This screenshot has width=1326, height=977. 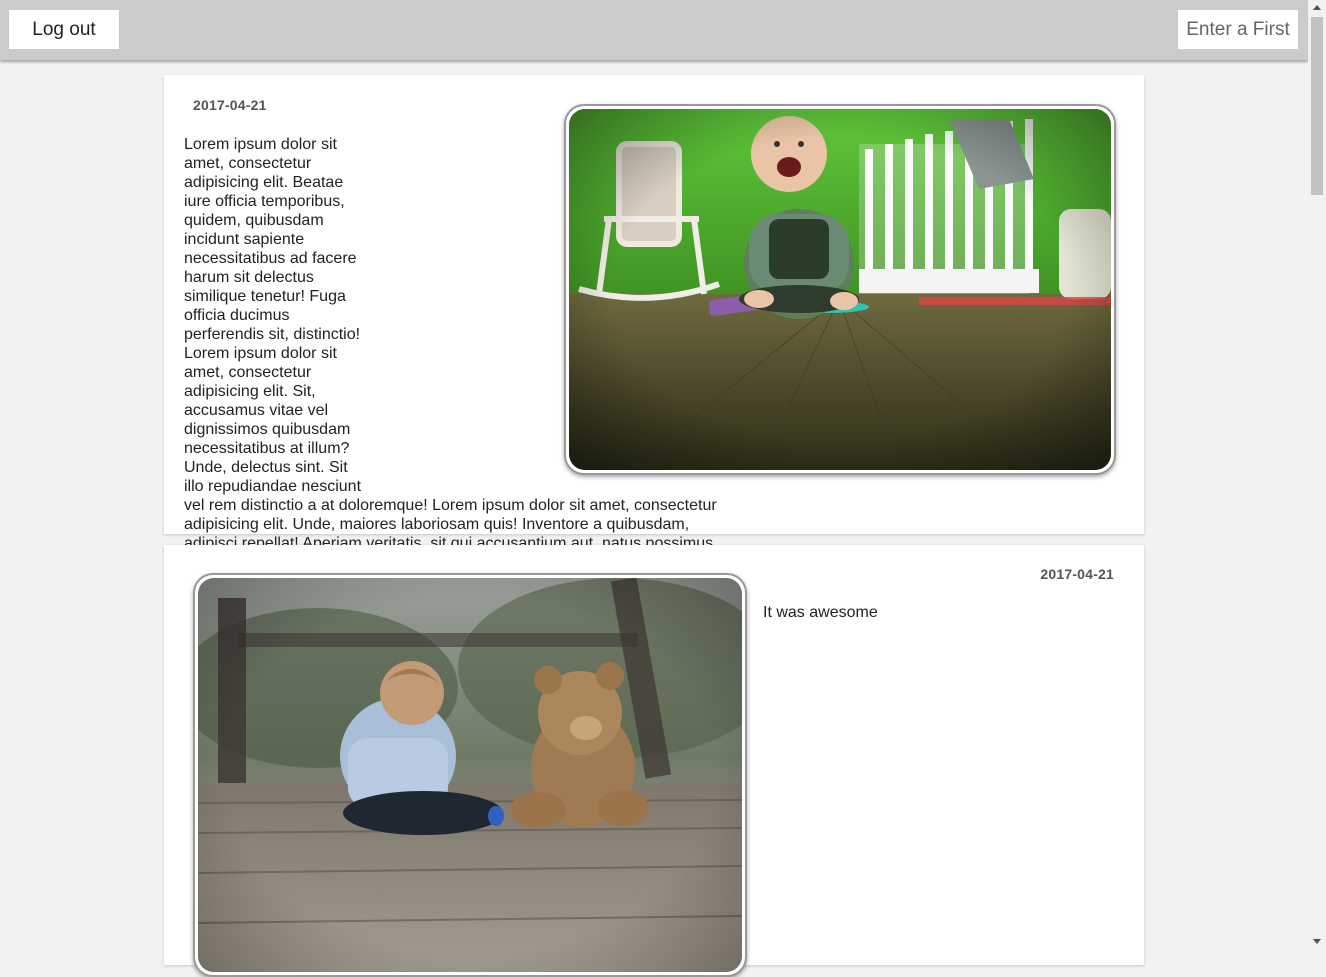 I want to click on scroll-up-arrow-icon, so click(x=1317, y=7).